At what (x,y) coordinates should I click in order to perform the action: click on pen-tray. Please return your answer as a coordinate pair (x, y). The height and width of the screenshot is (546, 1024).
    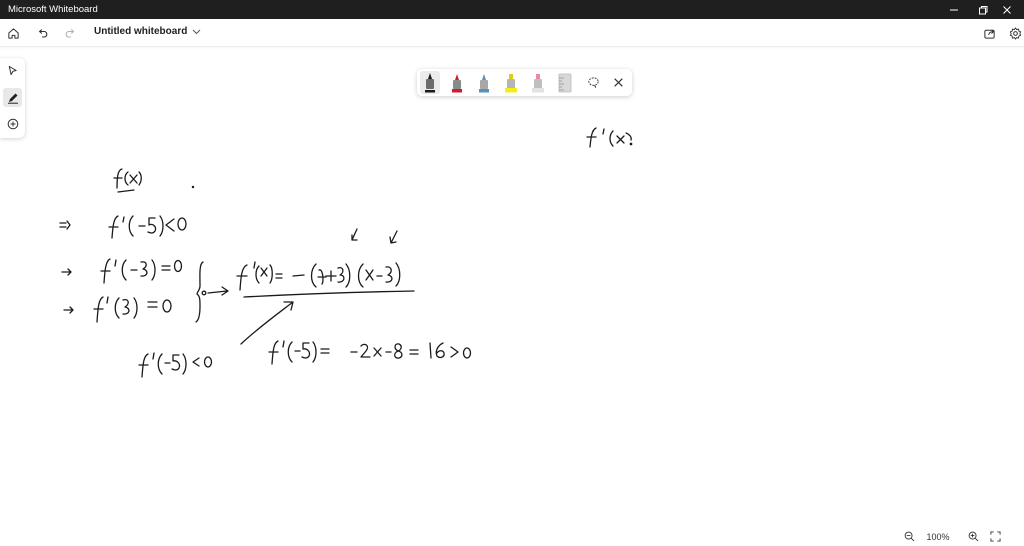
    Looking at the image, I should click on (524, 82).